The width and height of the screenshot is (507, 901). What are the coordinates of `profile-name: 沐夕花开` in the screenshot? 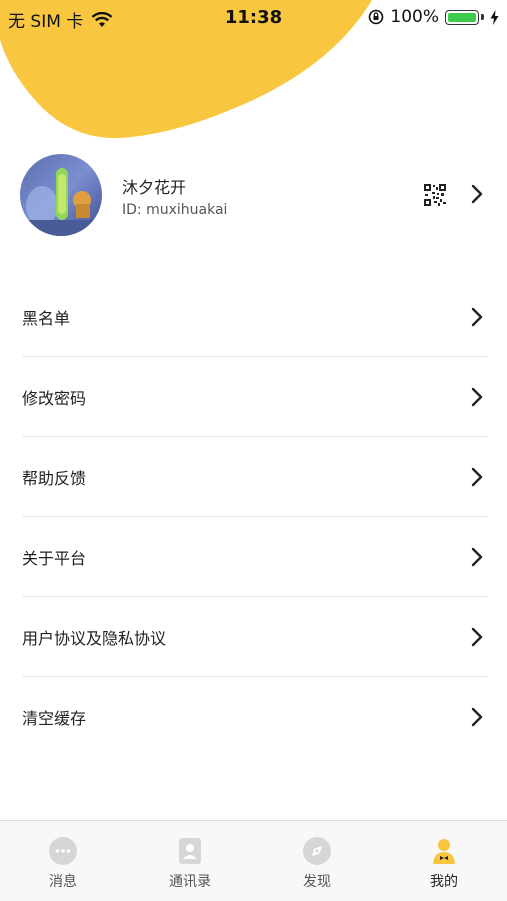 It's located at (154, 187).